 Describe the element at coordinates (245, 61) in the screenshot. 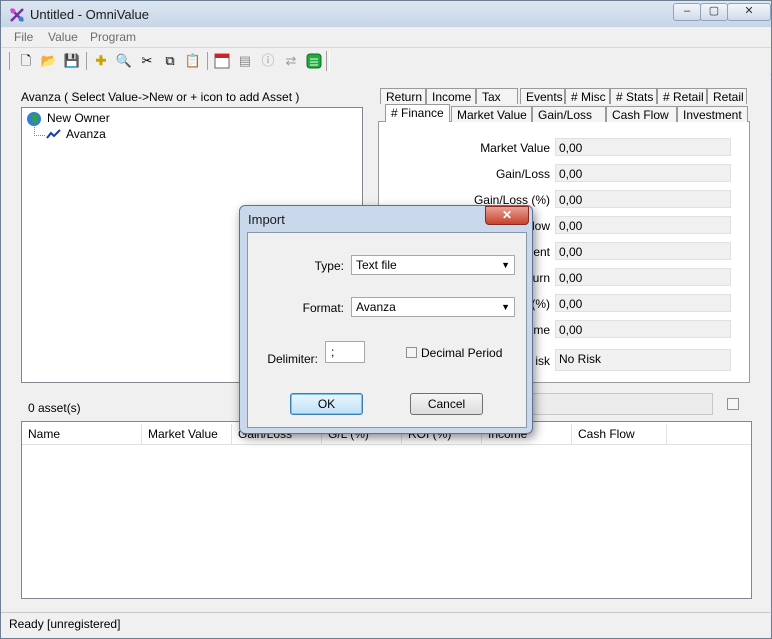

I see `report-icon: ▤` at that location.